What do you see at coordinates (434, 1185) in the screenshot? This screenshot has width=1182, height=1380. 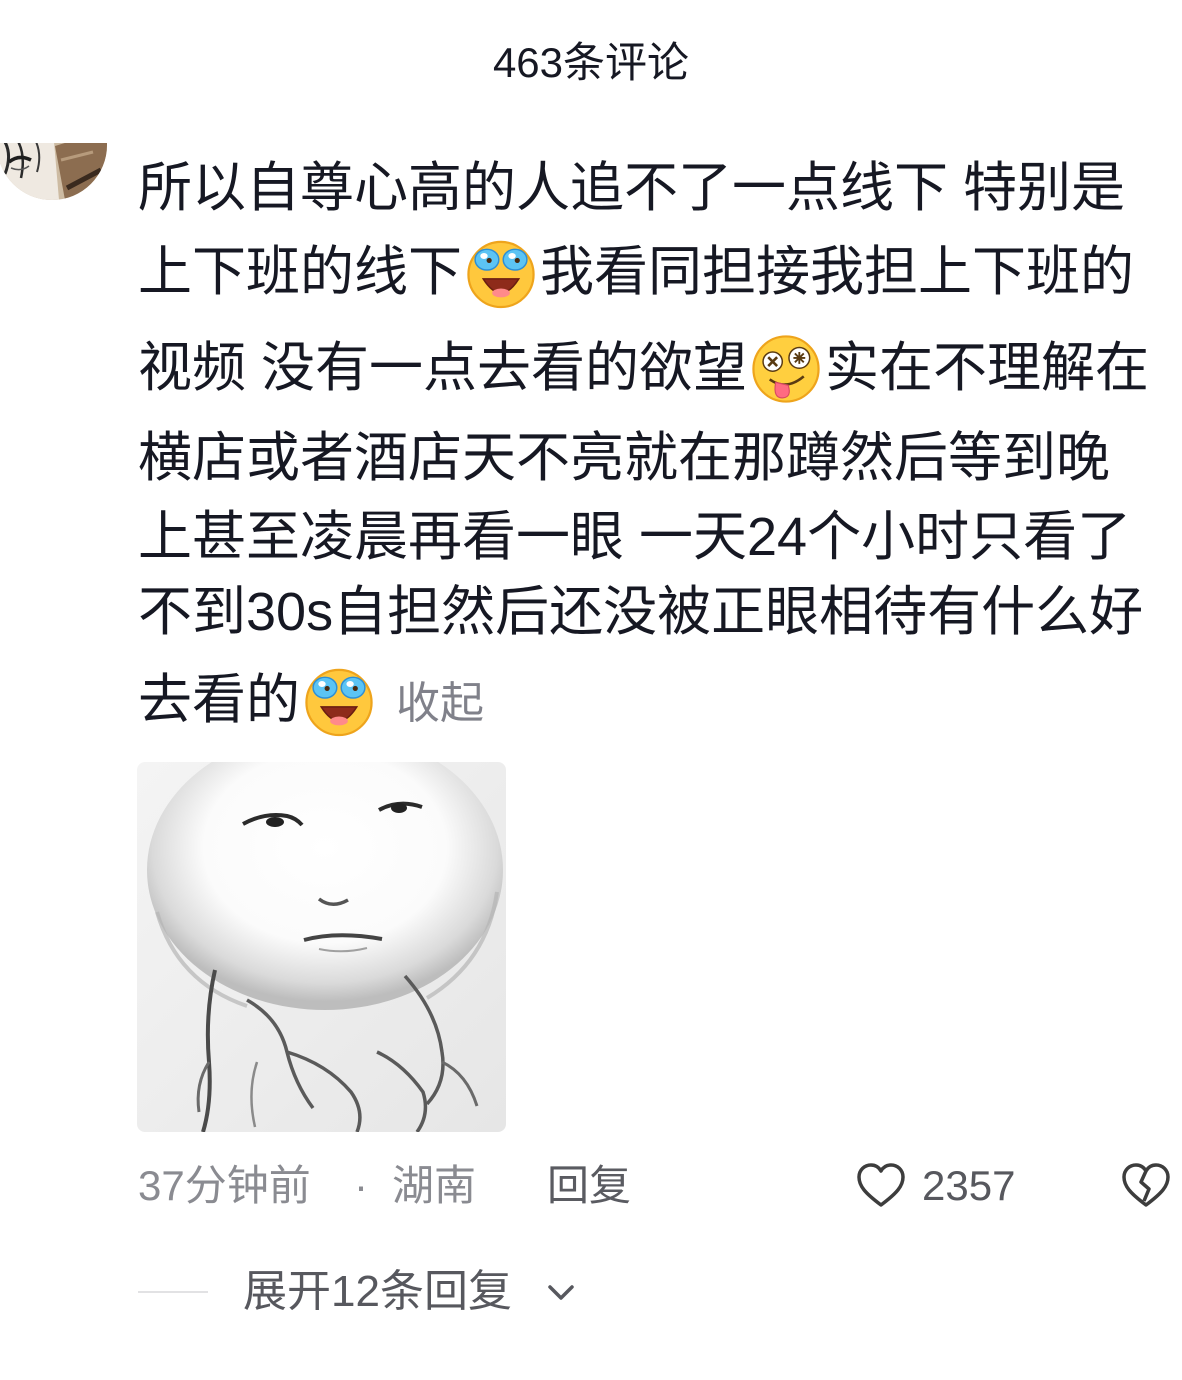 I see `comment-location: 湖南` at bounding box center [434, 1185].